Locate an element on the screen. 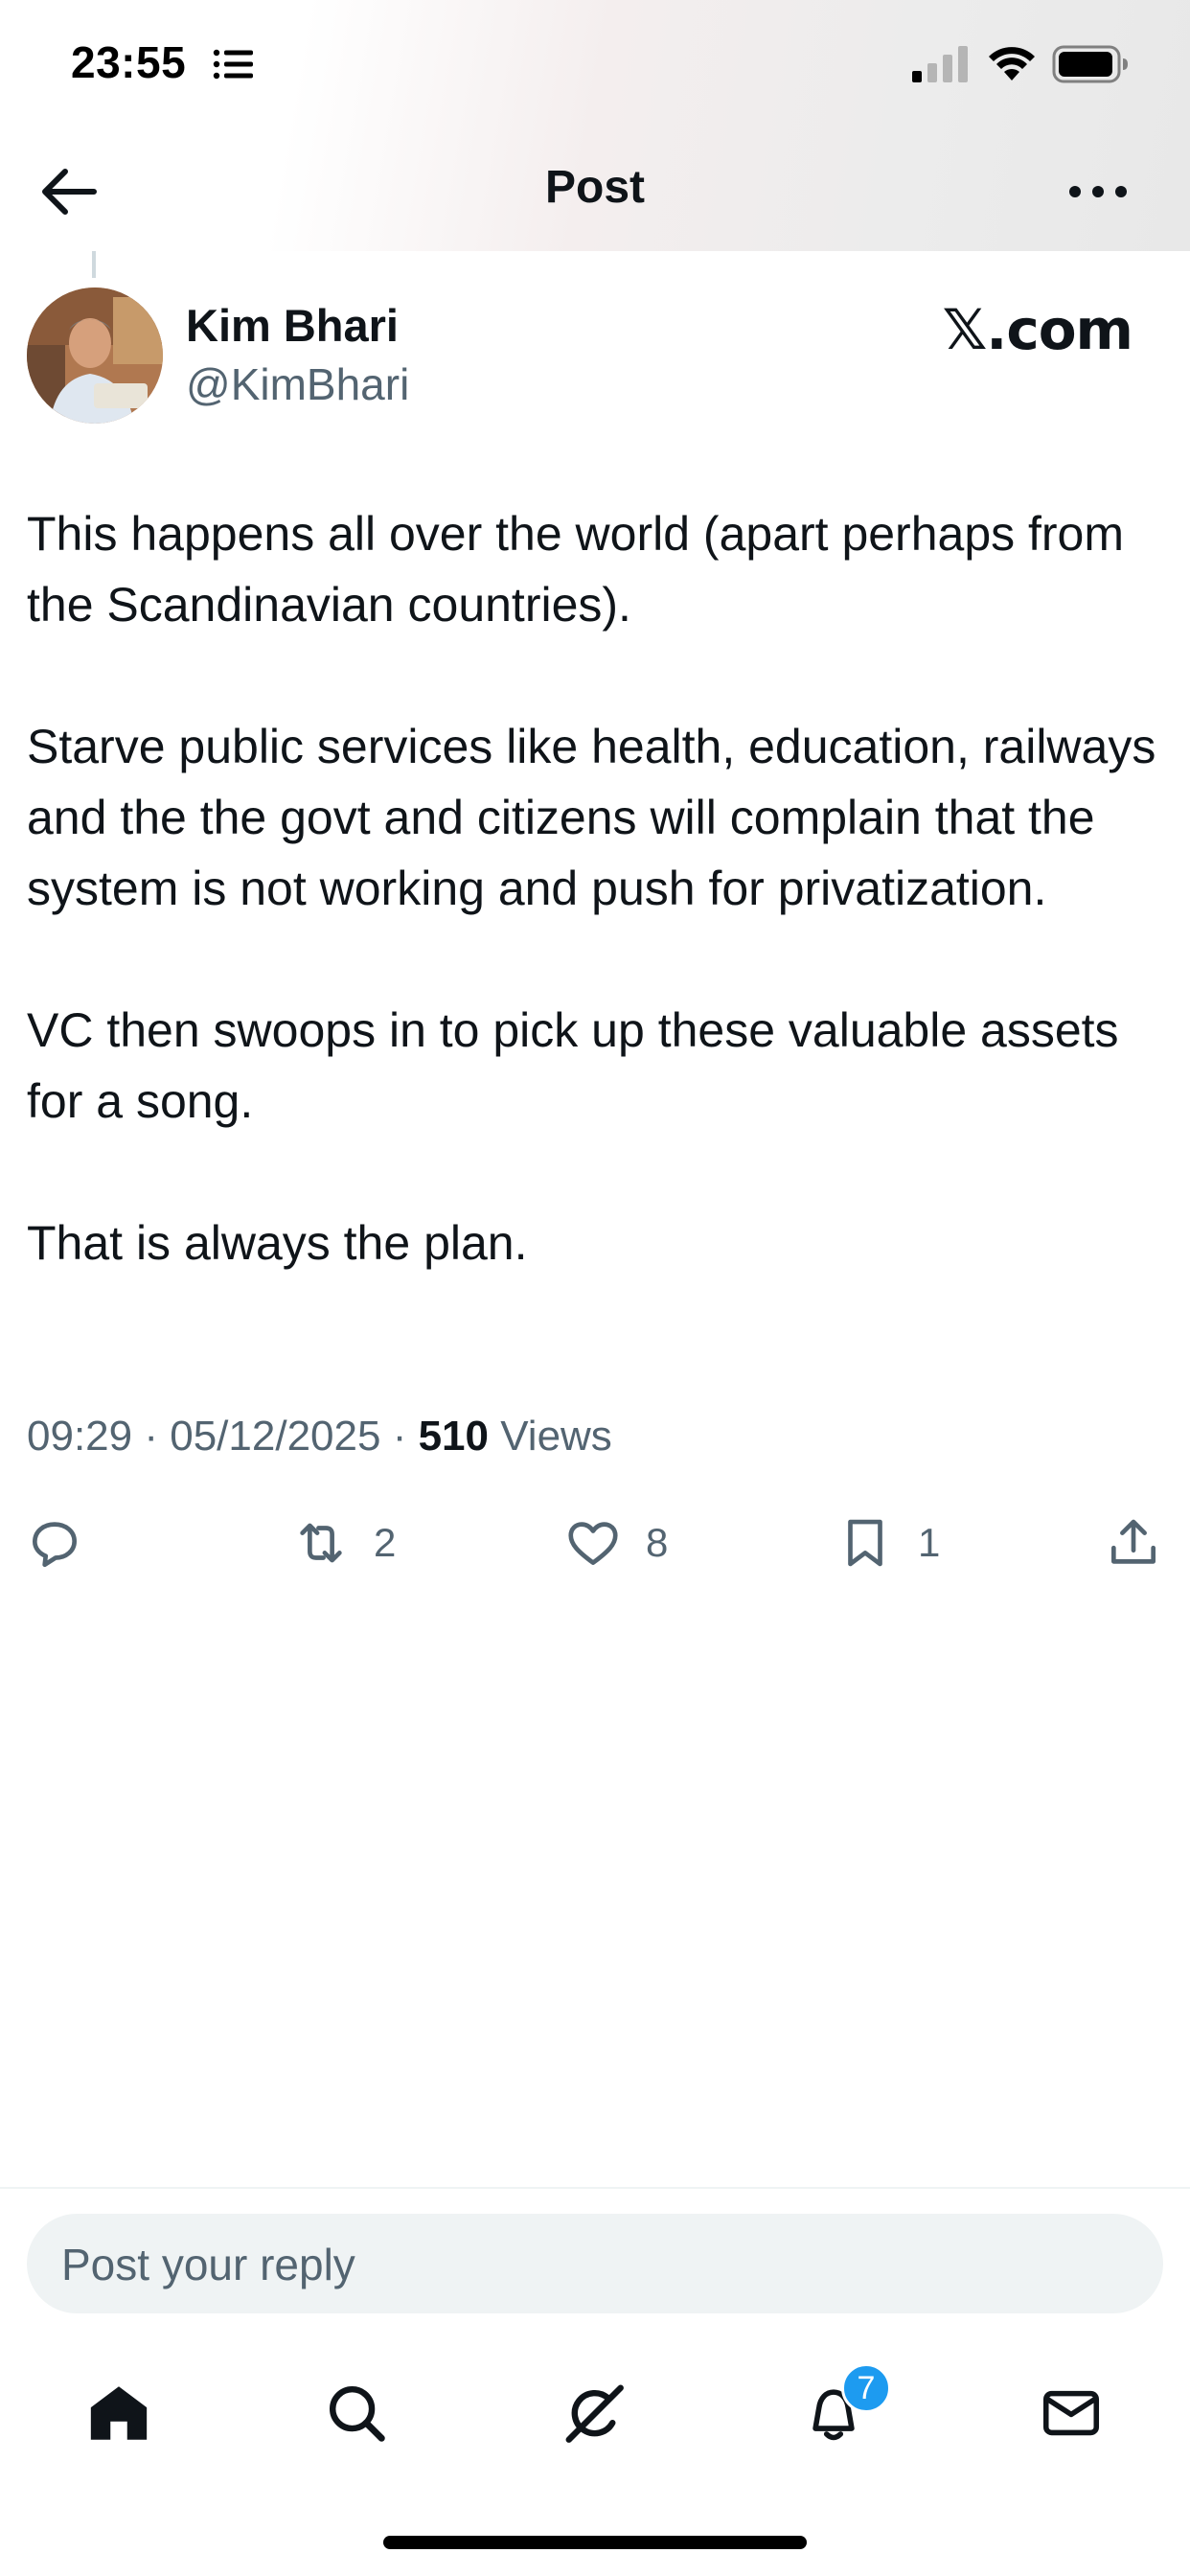 This screenshot has height=2576, width=1190. bookmark-count: 1 is located at coordinates (930, 1542).